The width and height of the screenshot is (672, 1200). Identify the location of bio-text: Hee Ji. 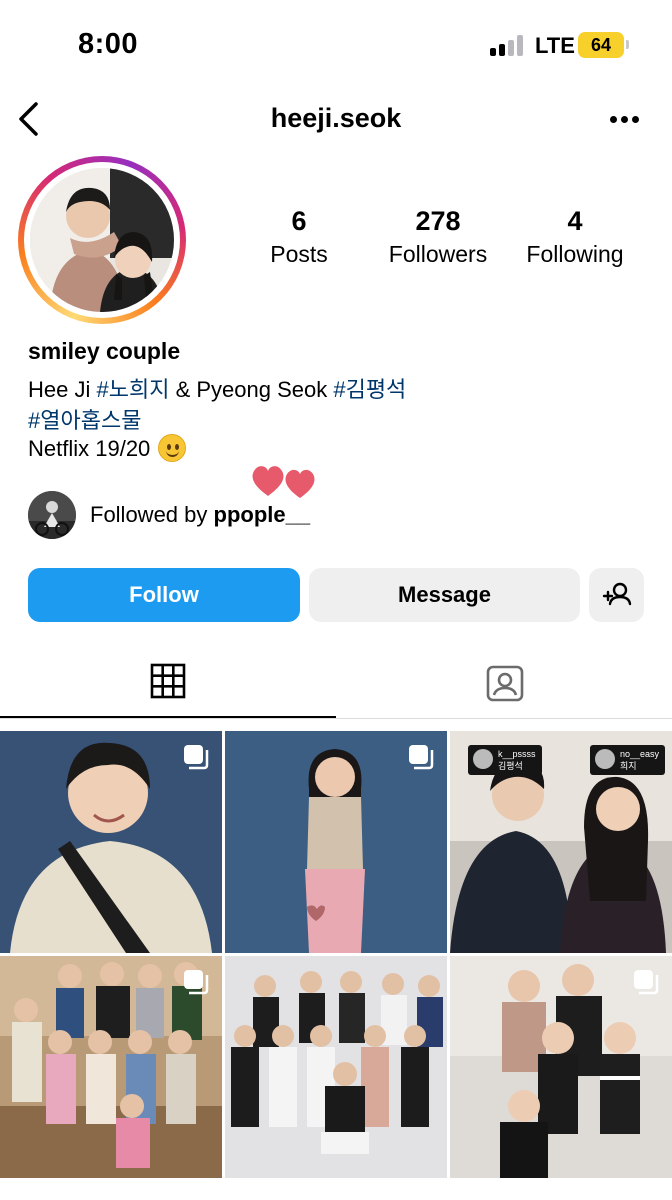
(62, 389).